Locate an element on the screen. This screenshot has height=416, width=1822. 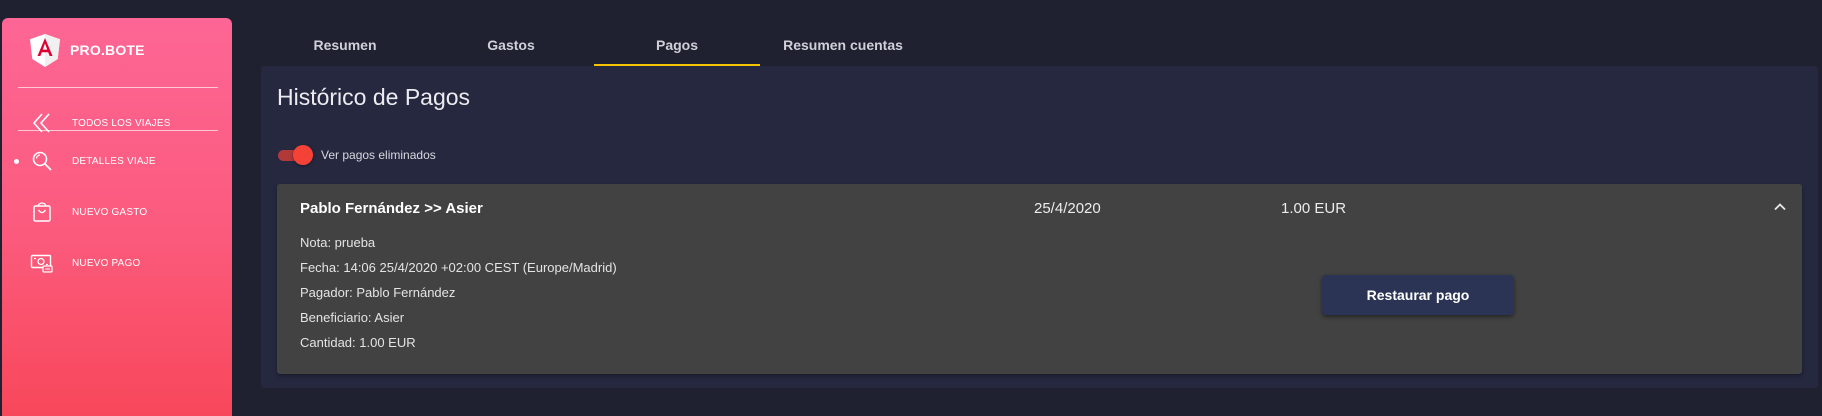
tab-bar: Resumen Gastos Pagos Resumen cuentas is located at coordinates (594, 45).